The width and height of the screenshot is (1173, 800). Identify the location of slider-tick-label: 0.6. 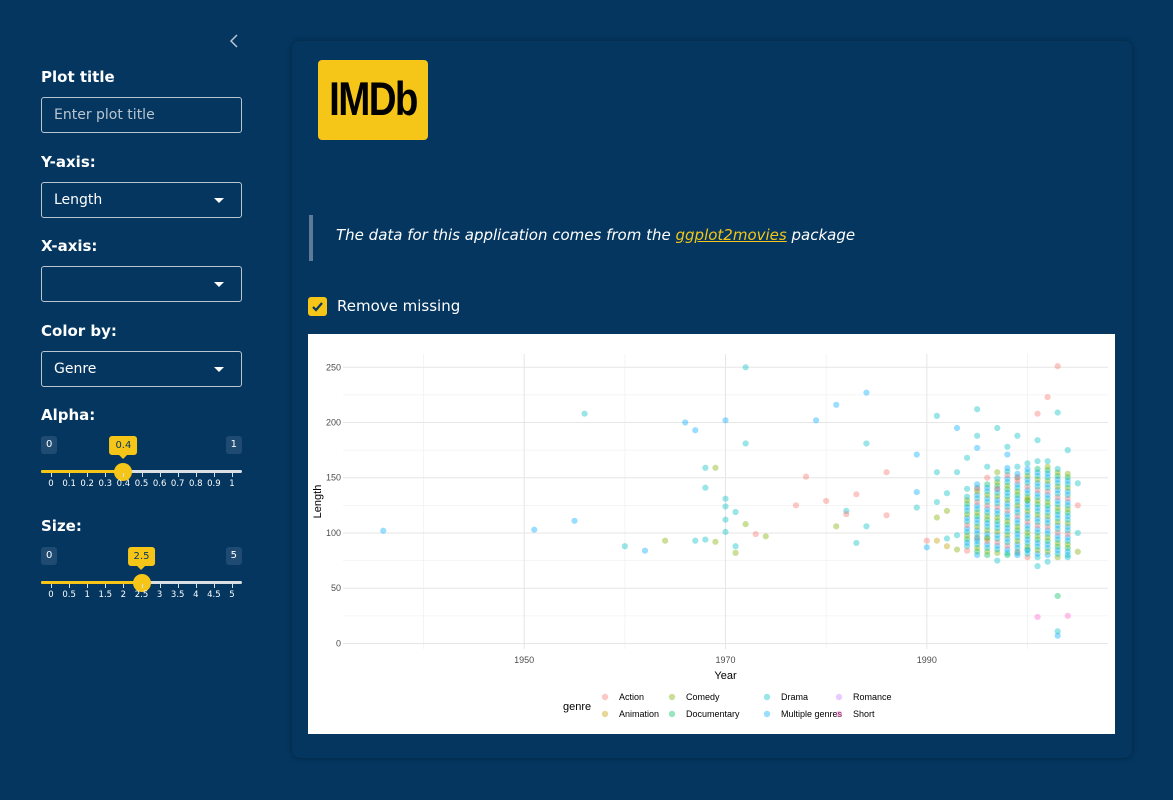
(159, 484).